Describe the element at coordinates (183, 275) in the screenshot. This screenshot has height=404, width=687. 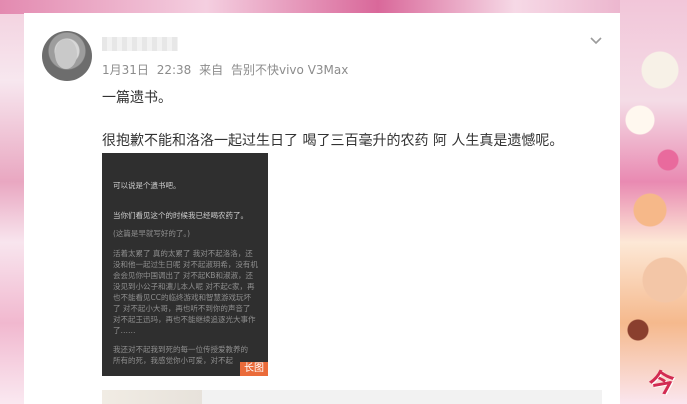
I see `image-text-line: 会会见你中国调出了 对不起KB和淑淑，还` at that location.